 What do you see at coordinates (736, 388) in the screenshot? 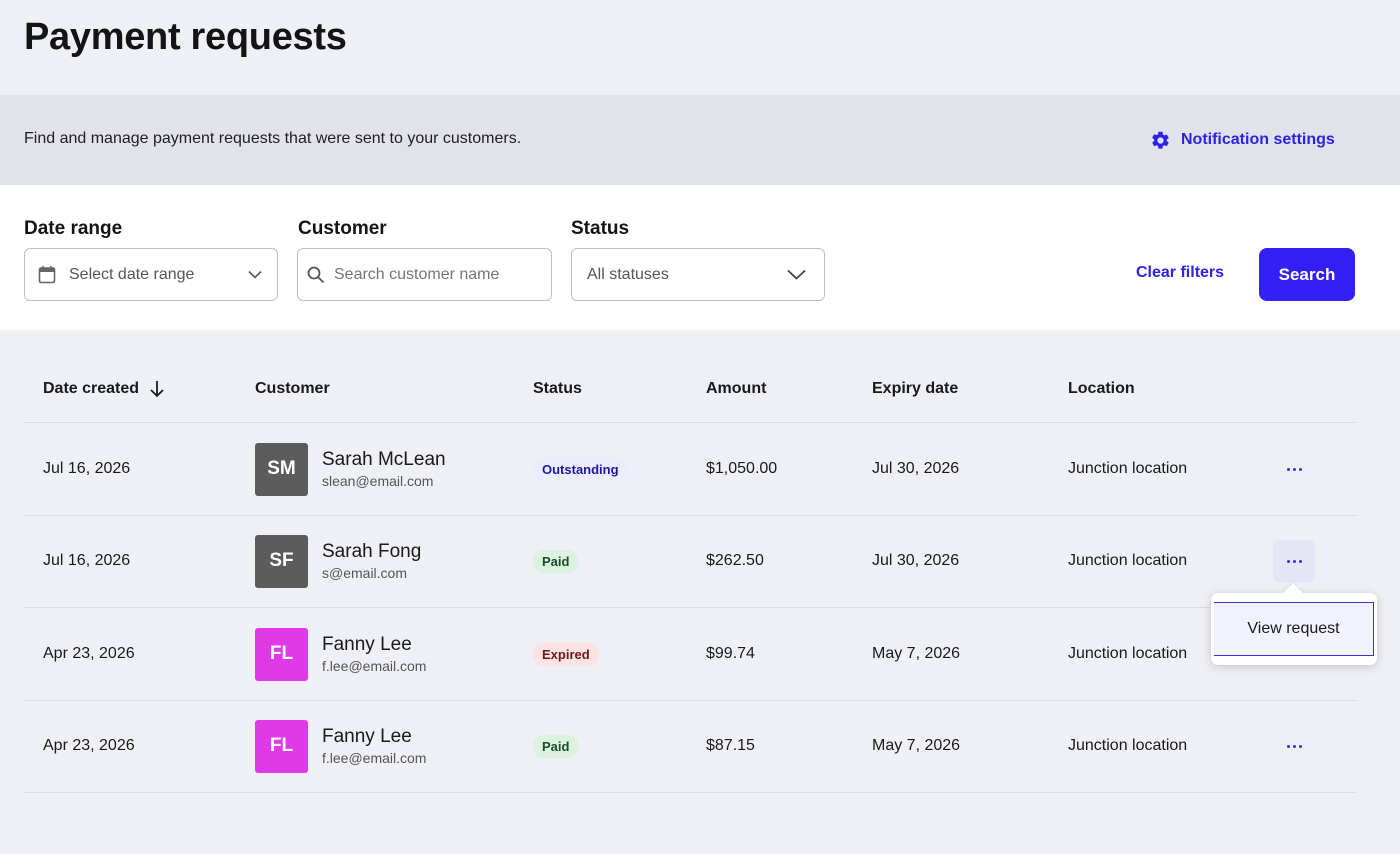
I see `column-header-amount: Amount` at bounding box center [736, 388].